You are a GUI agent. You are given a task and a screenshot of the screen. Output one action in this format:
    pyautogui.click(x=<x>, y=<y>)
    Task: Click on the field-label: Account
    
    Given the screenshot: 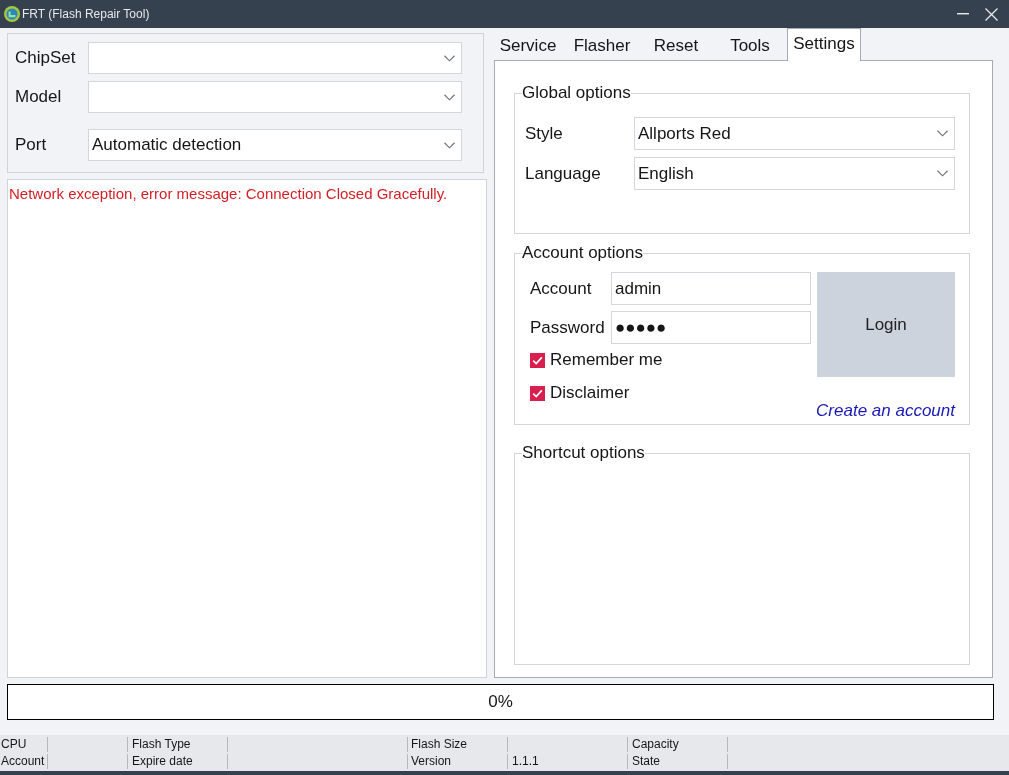 What is the action you would take?
    pyautogui.click(x=561, y=288)
    